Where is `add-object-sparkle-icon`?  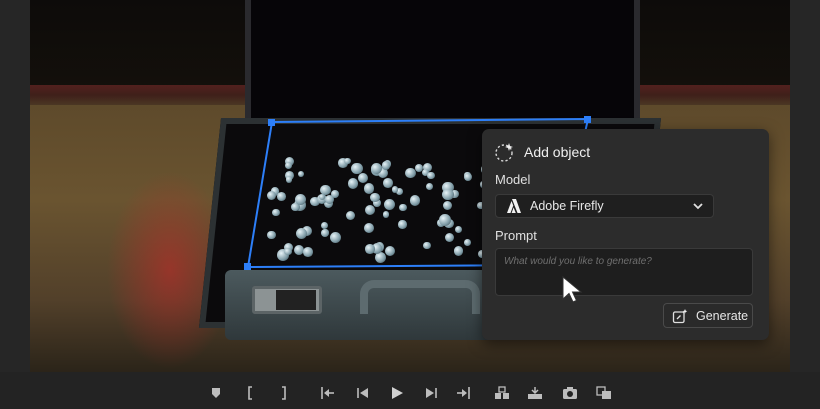 add-object-sparkle-icon is located at coordinates (504, 152).